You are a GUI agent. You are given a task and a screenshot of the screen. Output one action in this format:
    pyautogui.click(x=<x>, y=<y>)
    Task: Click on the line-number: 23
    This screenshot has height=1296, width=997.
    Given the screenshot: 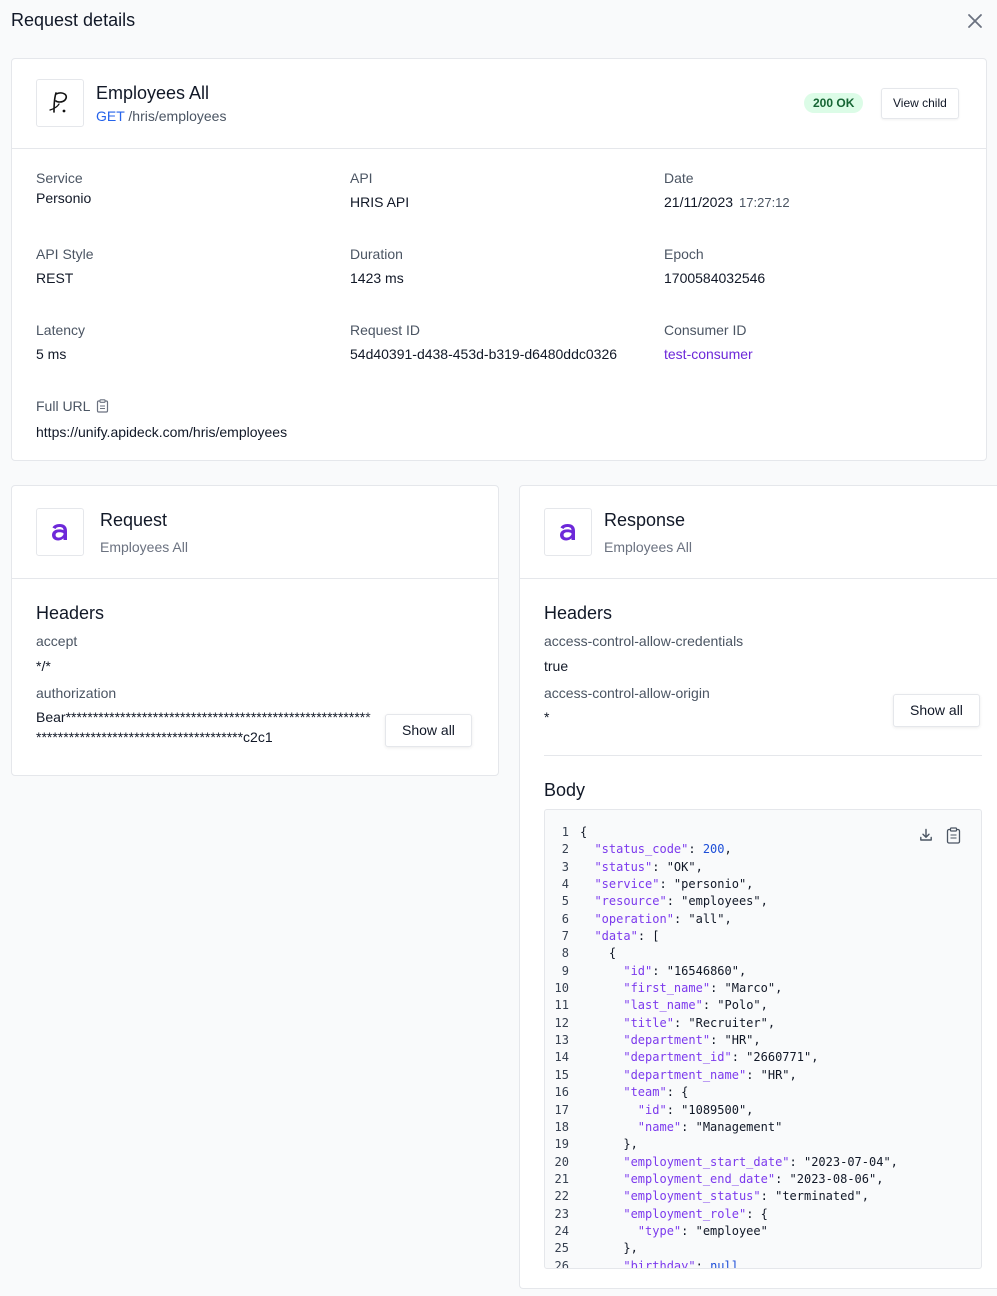 What is the action you would take?
    pyautogui.click(x=561, y=1213)
    